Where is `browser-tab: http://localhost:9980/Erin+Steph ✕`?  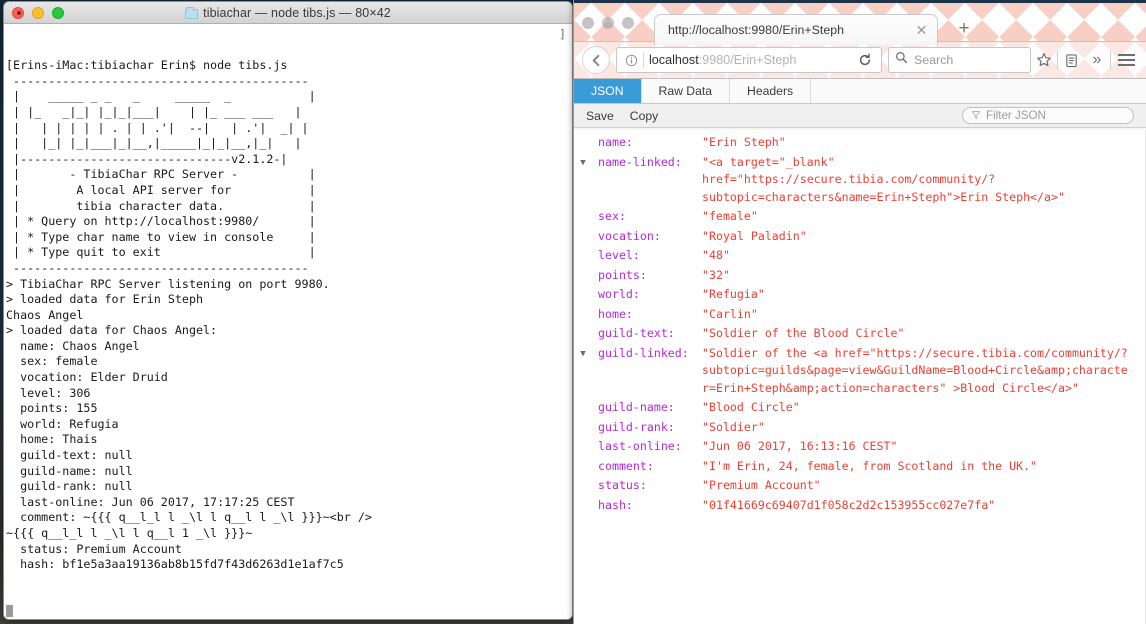 browser-tab: http://localhost:9980/Erin+Steph ✕ is located at coordinates (796, 29).